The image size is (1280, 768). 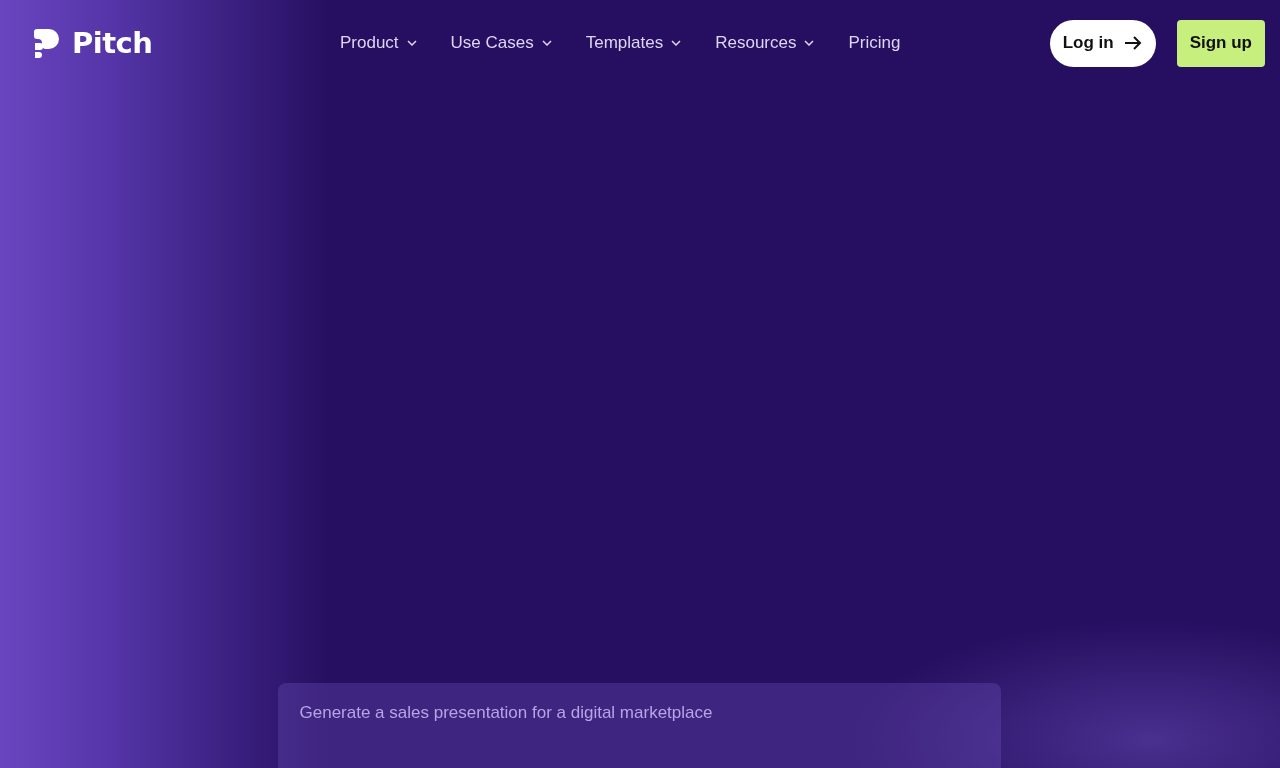 I want to click on logo-text: Pitch, so click(x=112, y=43).